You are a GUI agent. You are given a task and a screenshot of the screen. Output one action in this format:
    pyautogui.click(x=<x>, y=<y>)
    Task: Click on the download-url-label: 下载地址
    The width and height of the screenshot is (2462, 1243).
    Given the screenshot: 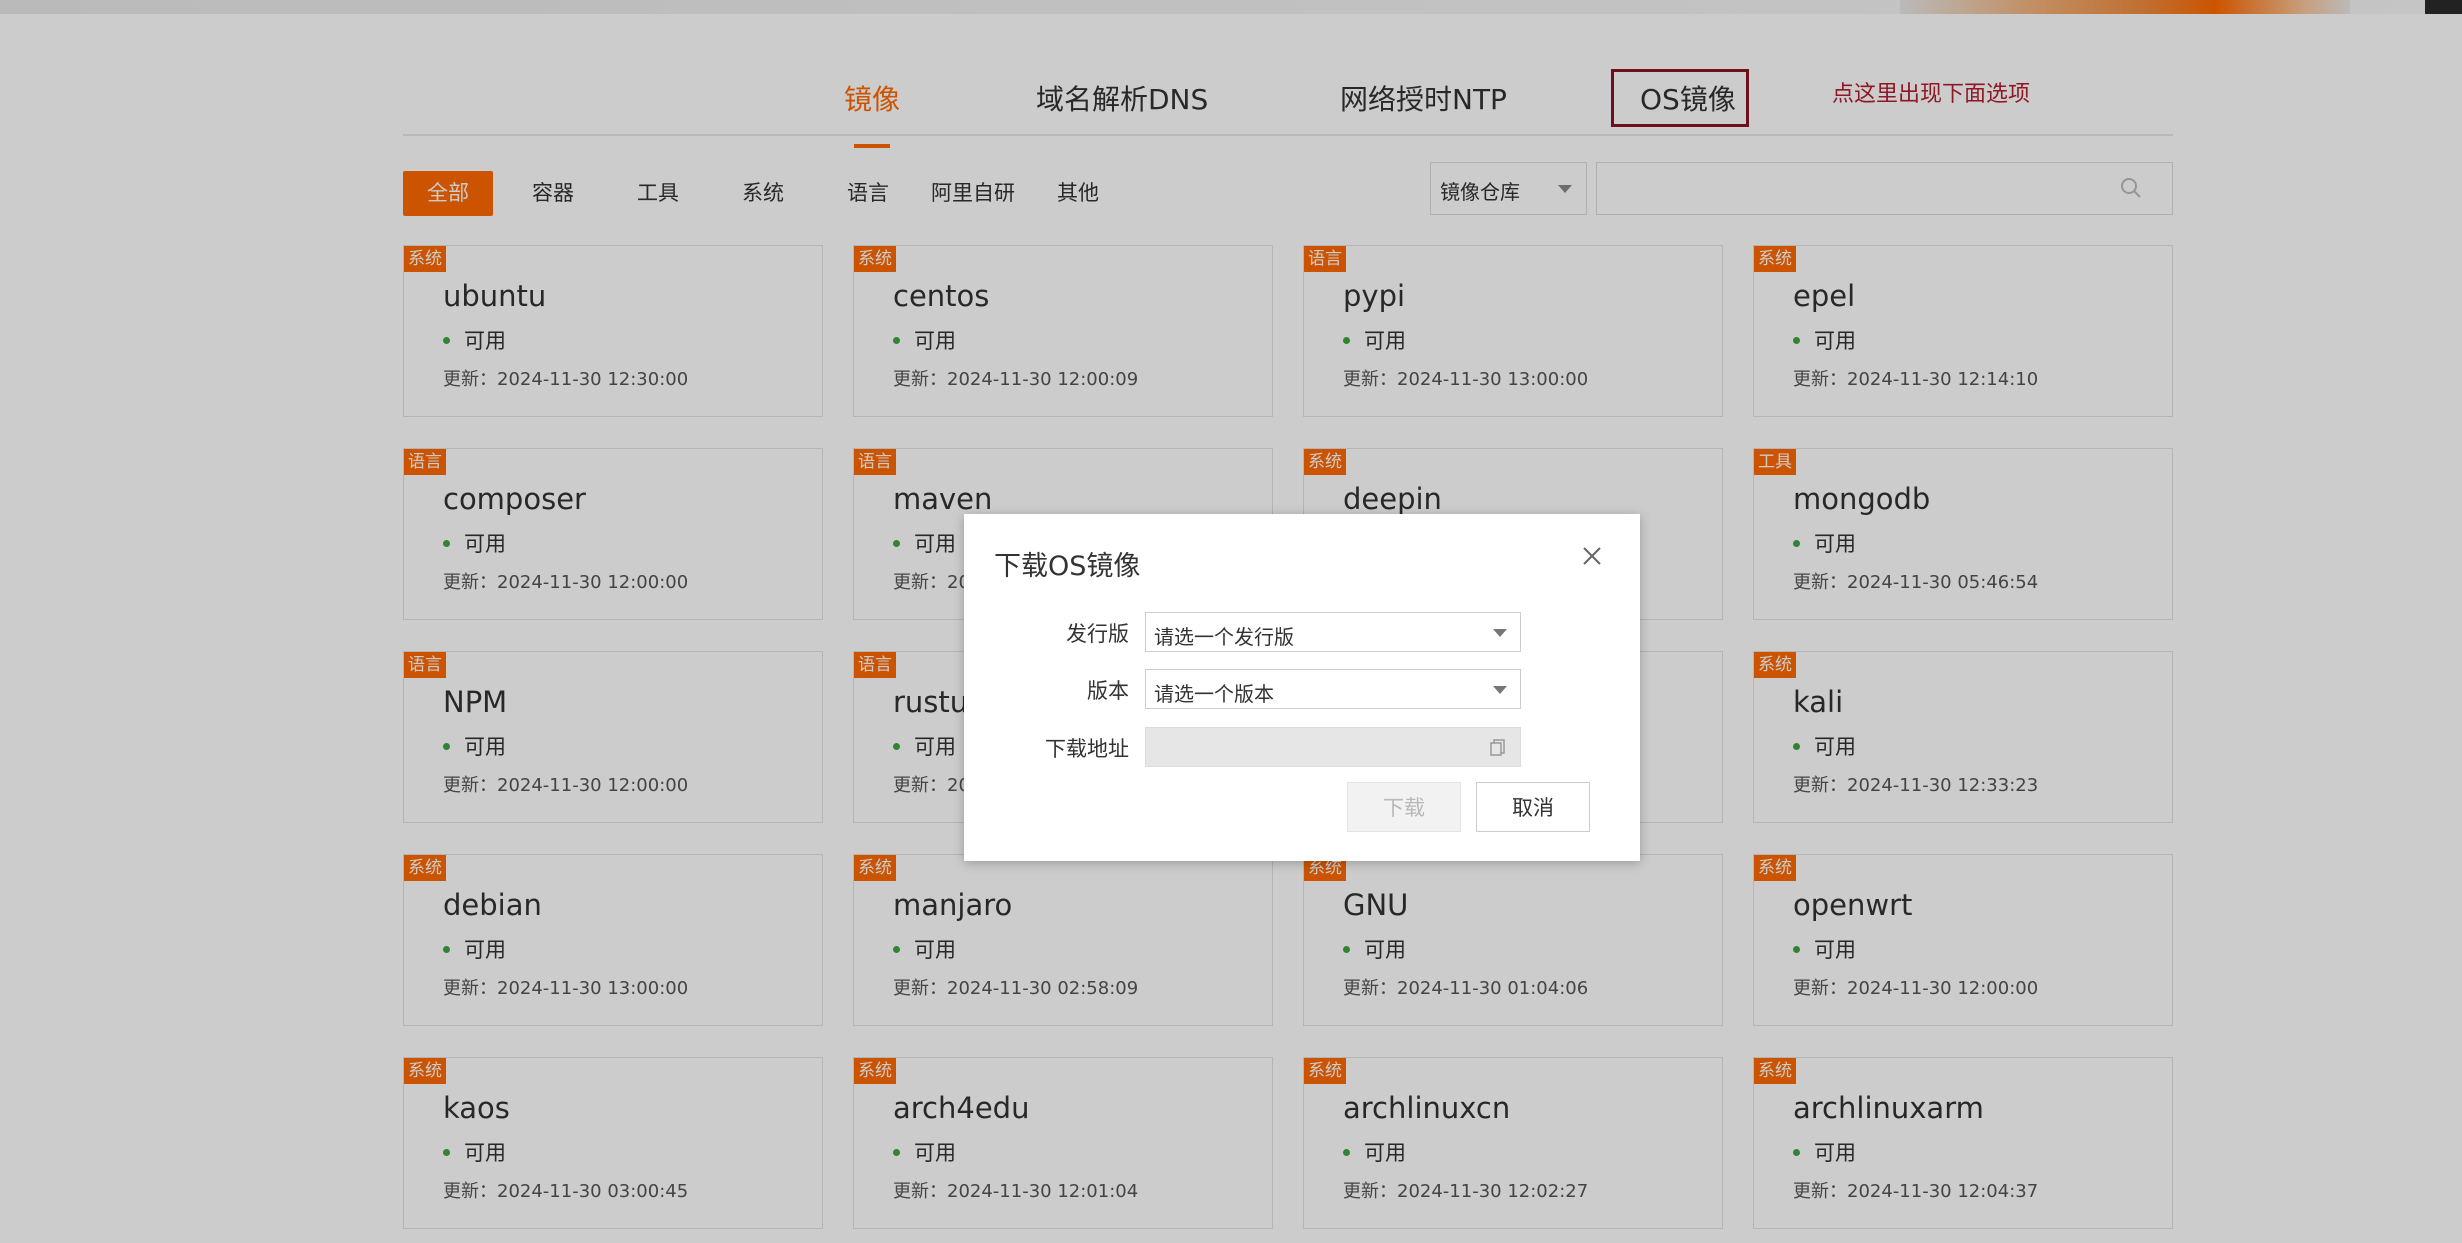 What is the action you would take?
    pyautogui.click(x=1087, y=749)
    